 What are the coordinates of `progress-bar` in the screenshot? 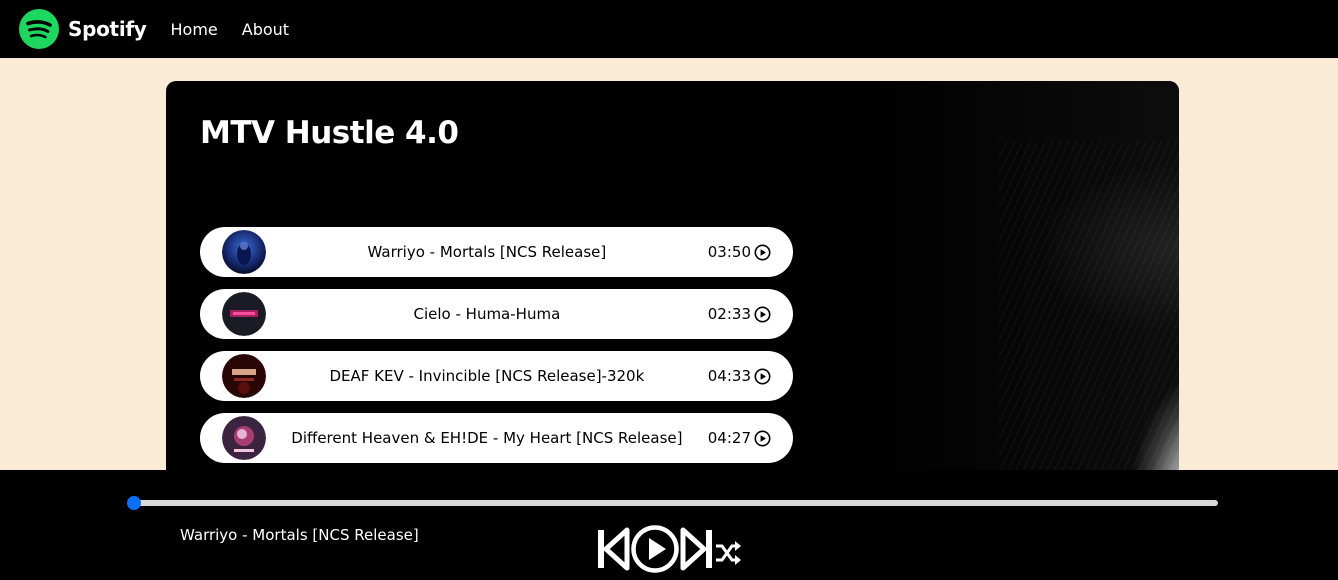 It's located at (672, 503).